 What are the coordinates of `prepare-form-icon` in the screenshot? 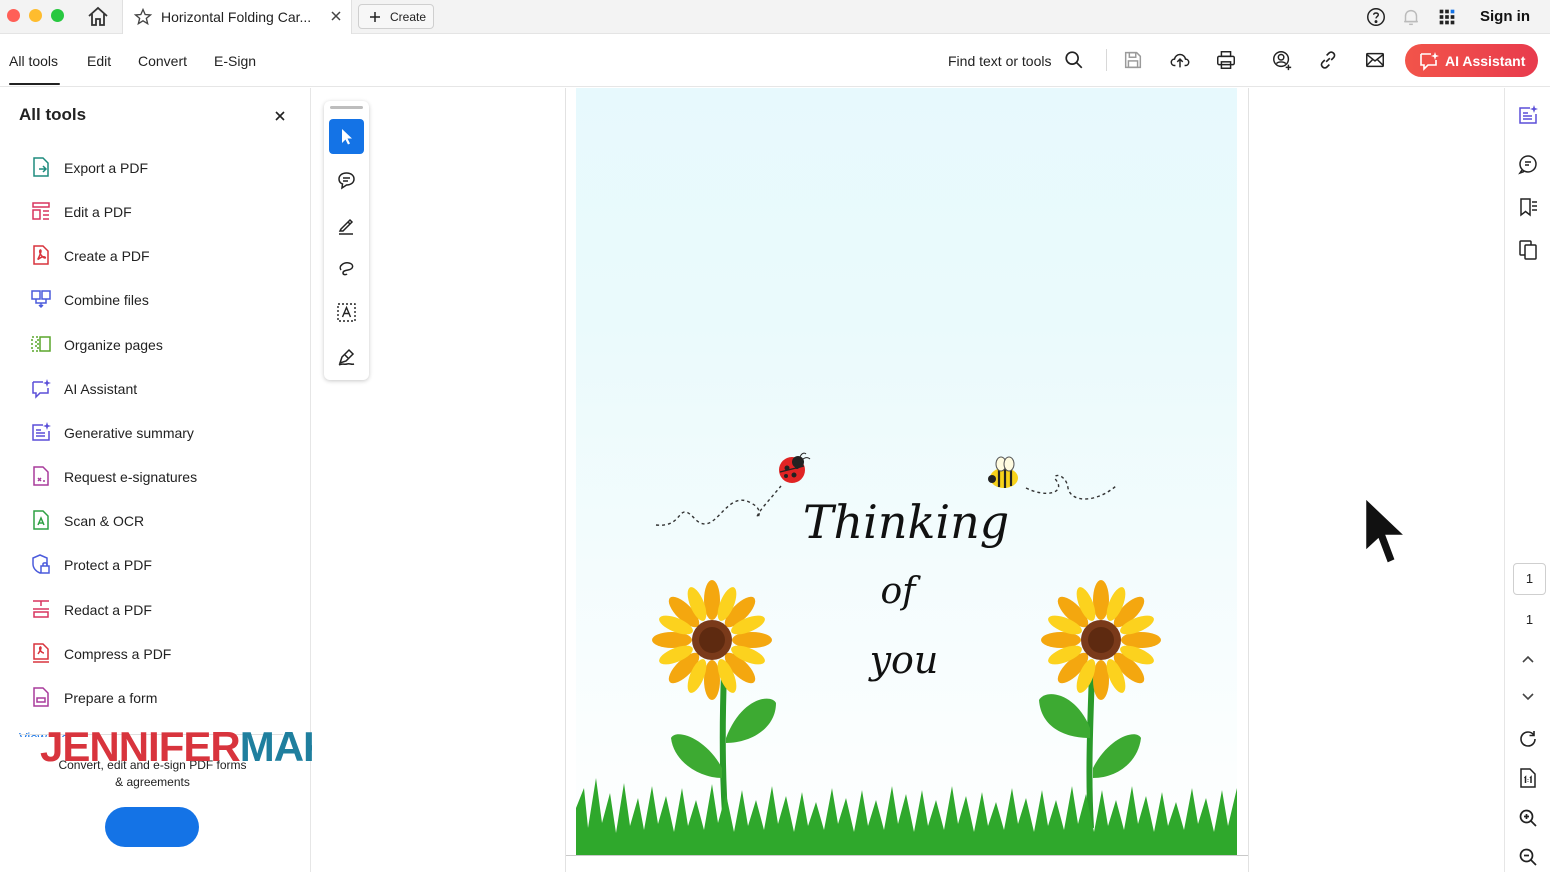 It's located at (41, 697).